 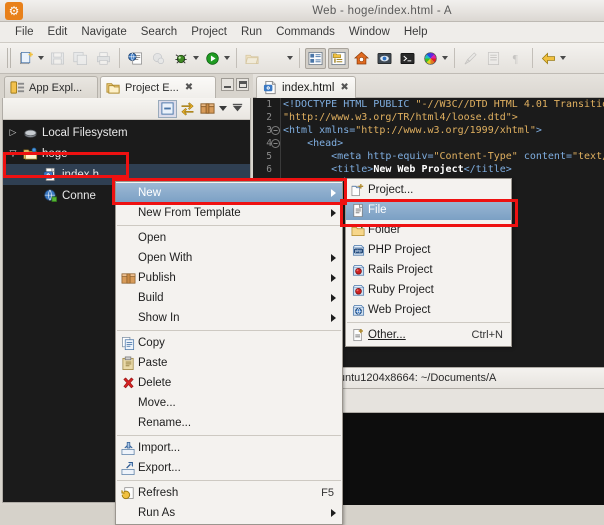 I want to click on preview-icon, so click(x=384, y=58).